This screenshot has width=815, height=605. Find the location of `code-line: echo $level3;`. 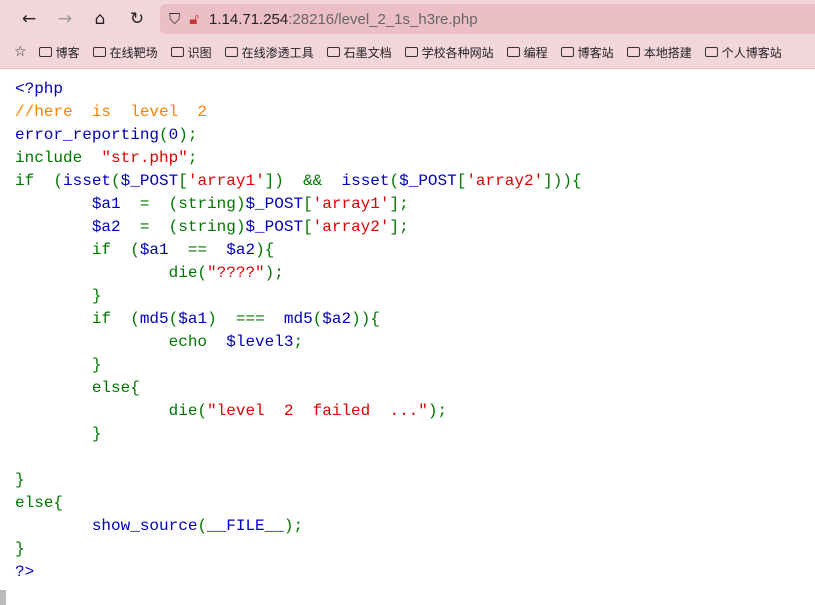

code-line: echo $level3; is located at coordinates (298, 342).